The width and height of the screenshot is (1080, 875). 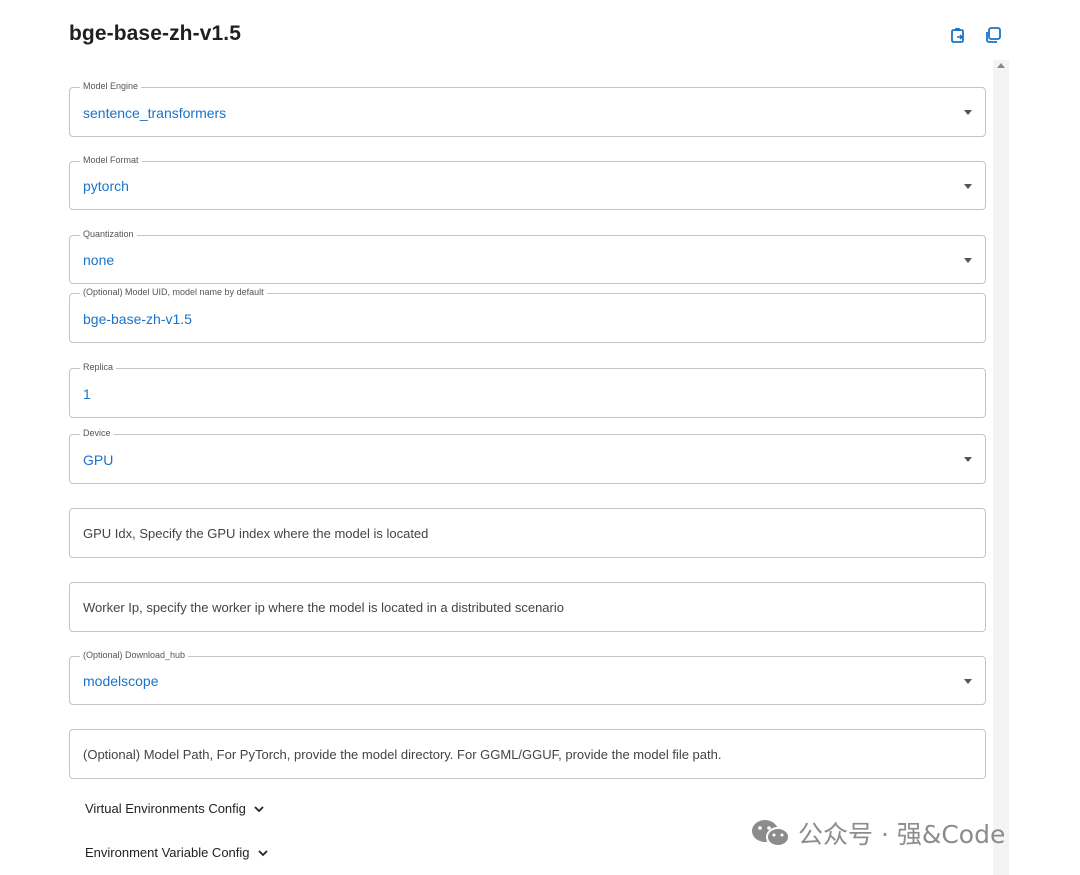 I want to click on device-select: Device GPU, so click(x=527, y=456).